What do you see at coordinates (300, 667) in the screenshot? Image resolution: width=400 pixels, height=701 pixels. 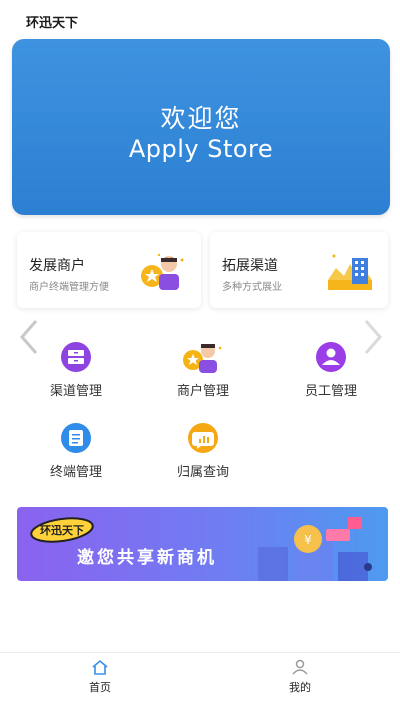 I see `user-icon` at bounding box center [300, 667].